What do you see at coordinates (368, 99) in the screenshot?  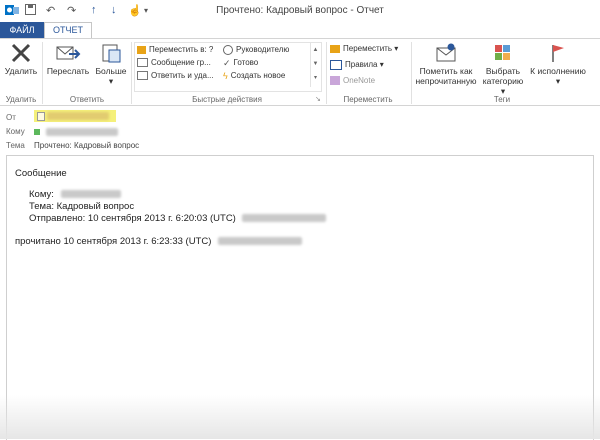 I see `group-label-move: Переместить` at bounding box center [368, 99].